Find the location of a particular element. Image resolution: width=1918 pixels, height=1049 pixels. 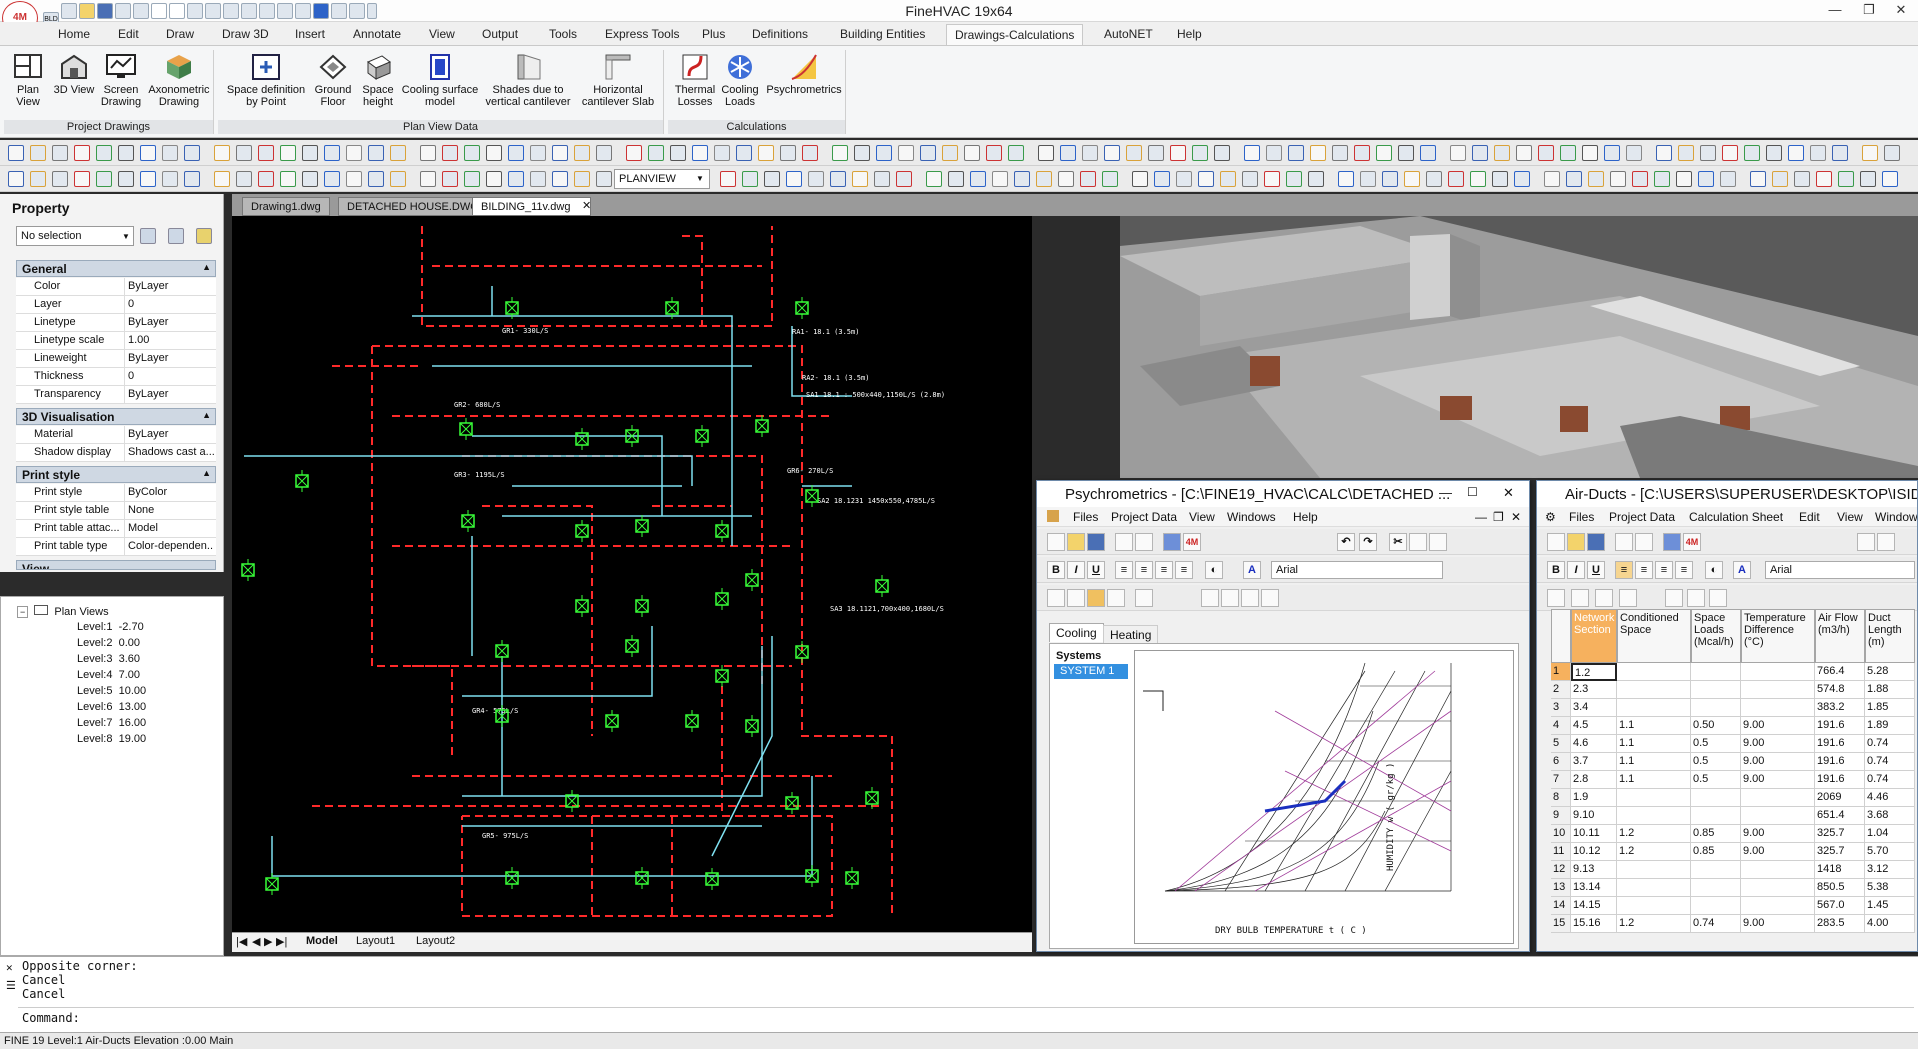

first-layout-icon: |◀ is located at coordinates (241, 941).